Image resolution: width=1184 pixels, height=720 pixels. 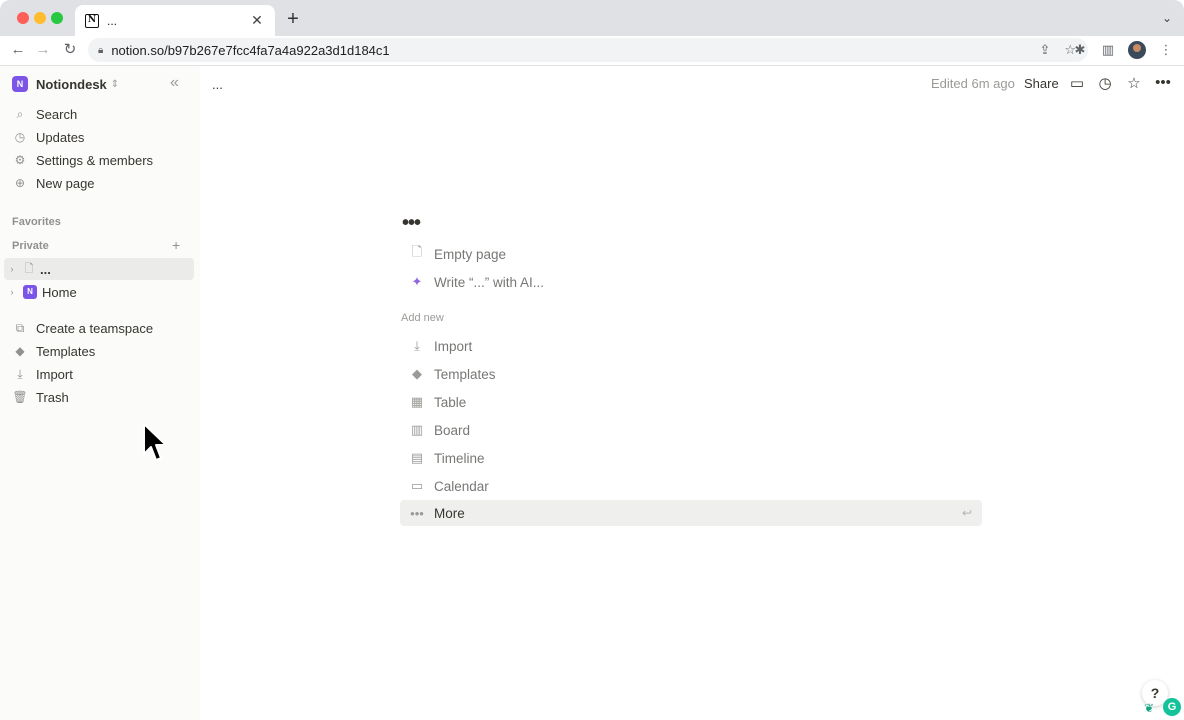 What do you see at coordinates (293, 19) in the screenshot?
I see `new-tab-button: +` at bounding box center [293, 19].